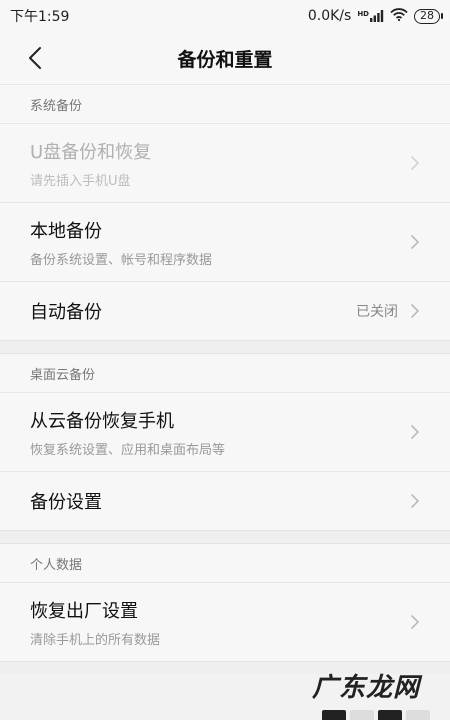 The image size is (450, 720). I want to click on usb-backup-item: U盘备份和恢复 请先插入手机U盘, so click(225, 163).